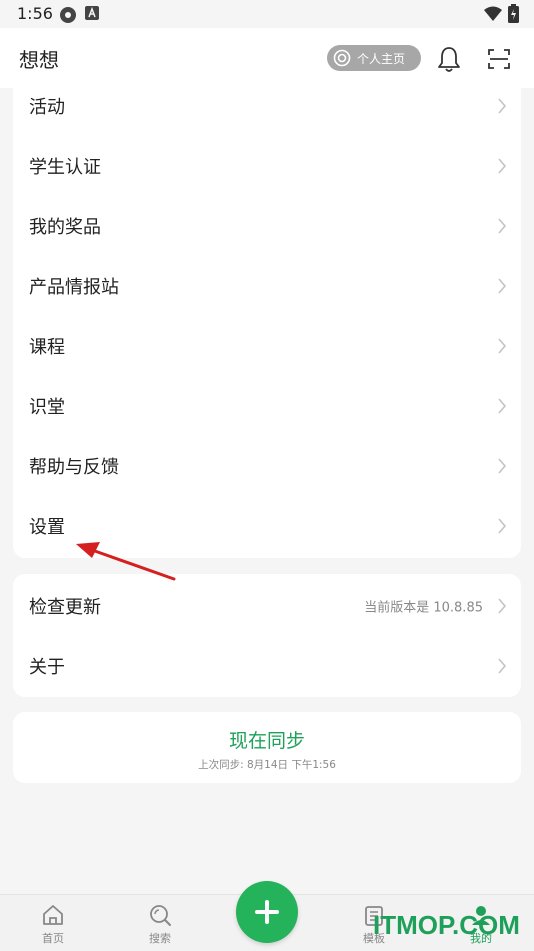 The image size is (534, 951). I want to click on about-label: 关于, so click(47, 667).